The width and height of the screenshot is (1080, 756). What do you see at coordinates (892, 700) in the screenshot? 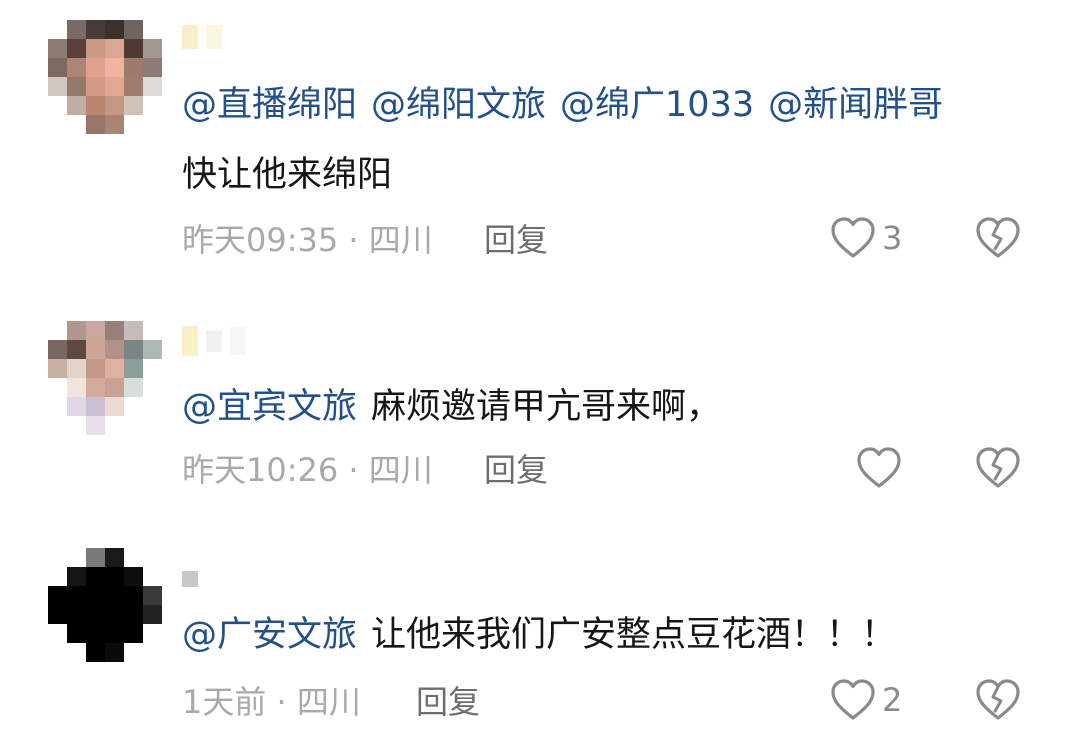
I see `like-count: 2` at bounding box center [892, 700].